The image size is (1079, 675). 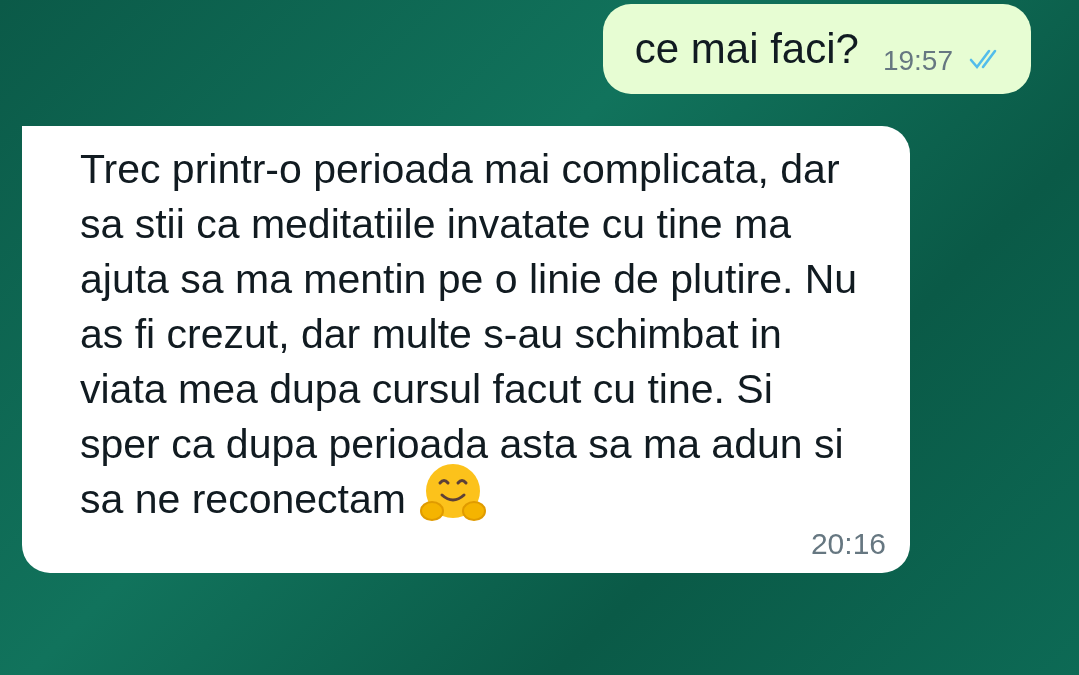 What do you see at coordinates (848, 544) in the screenshot?
I see `message-time: 20:16` at bounding box center [848, 544].